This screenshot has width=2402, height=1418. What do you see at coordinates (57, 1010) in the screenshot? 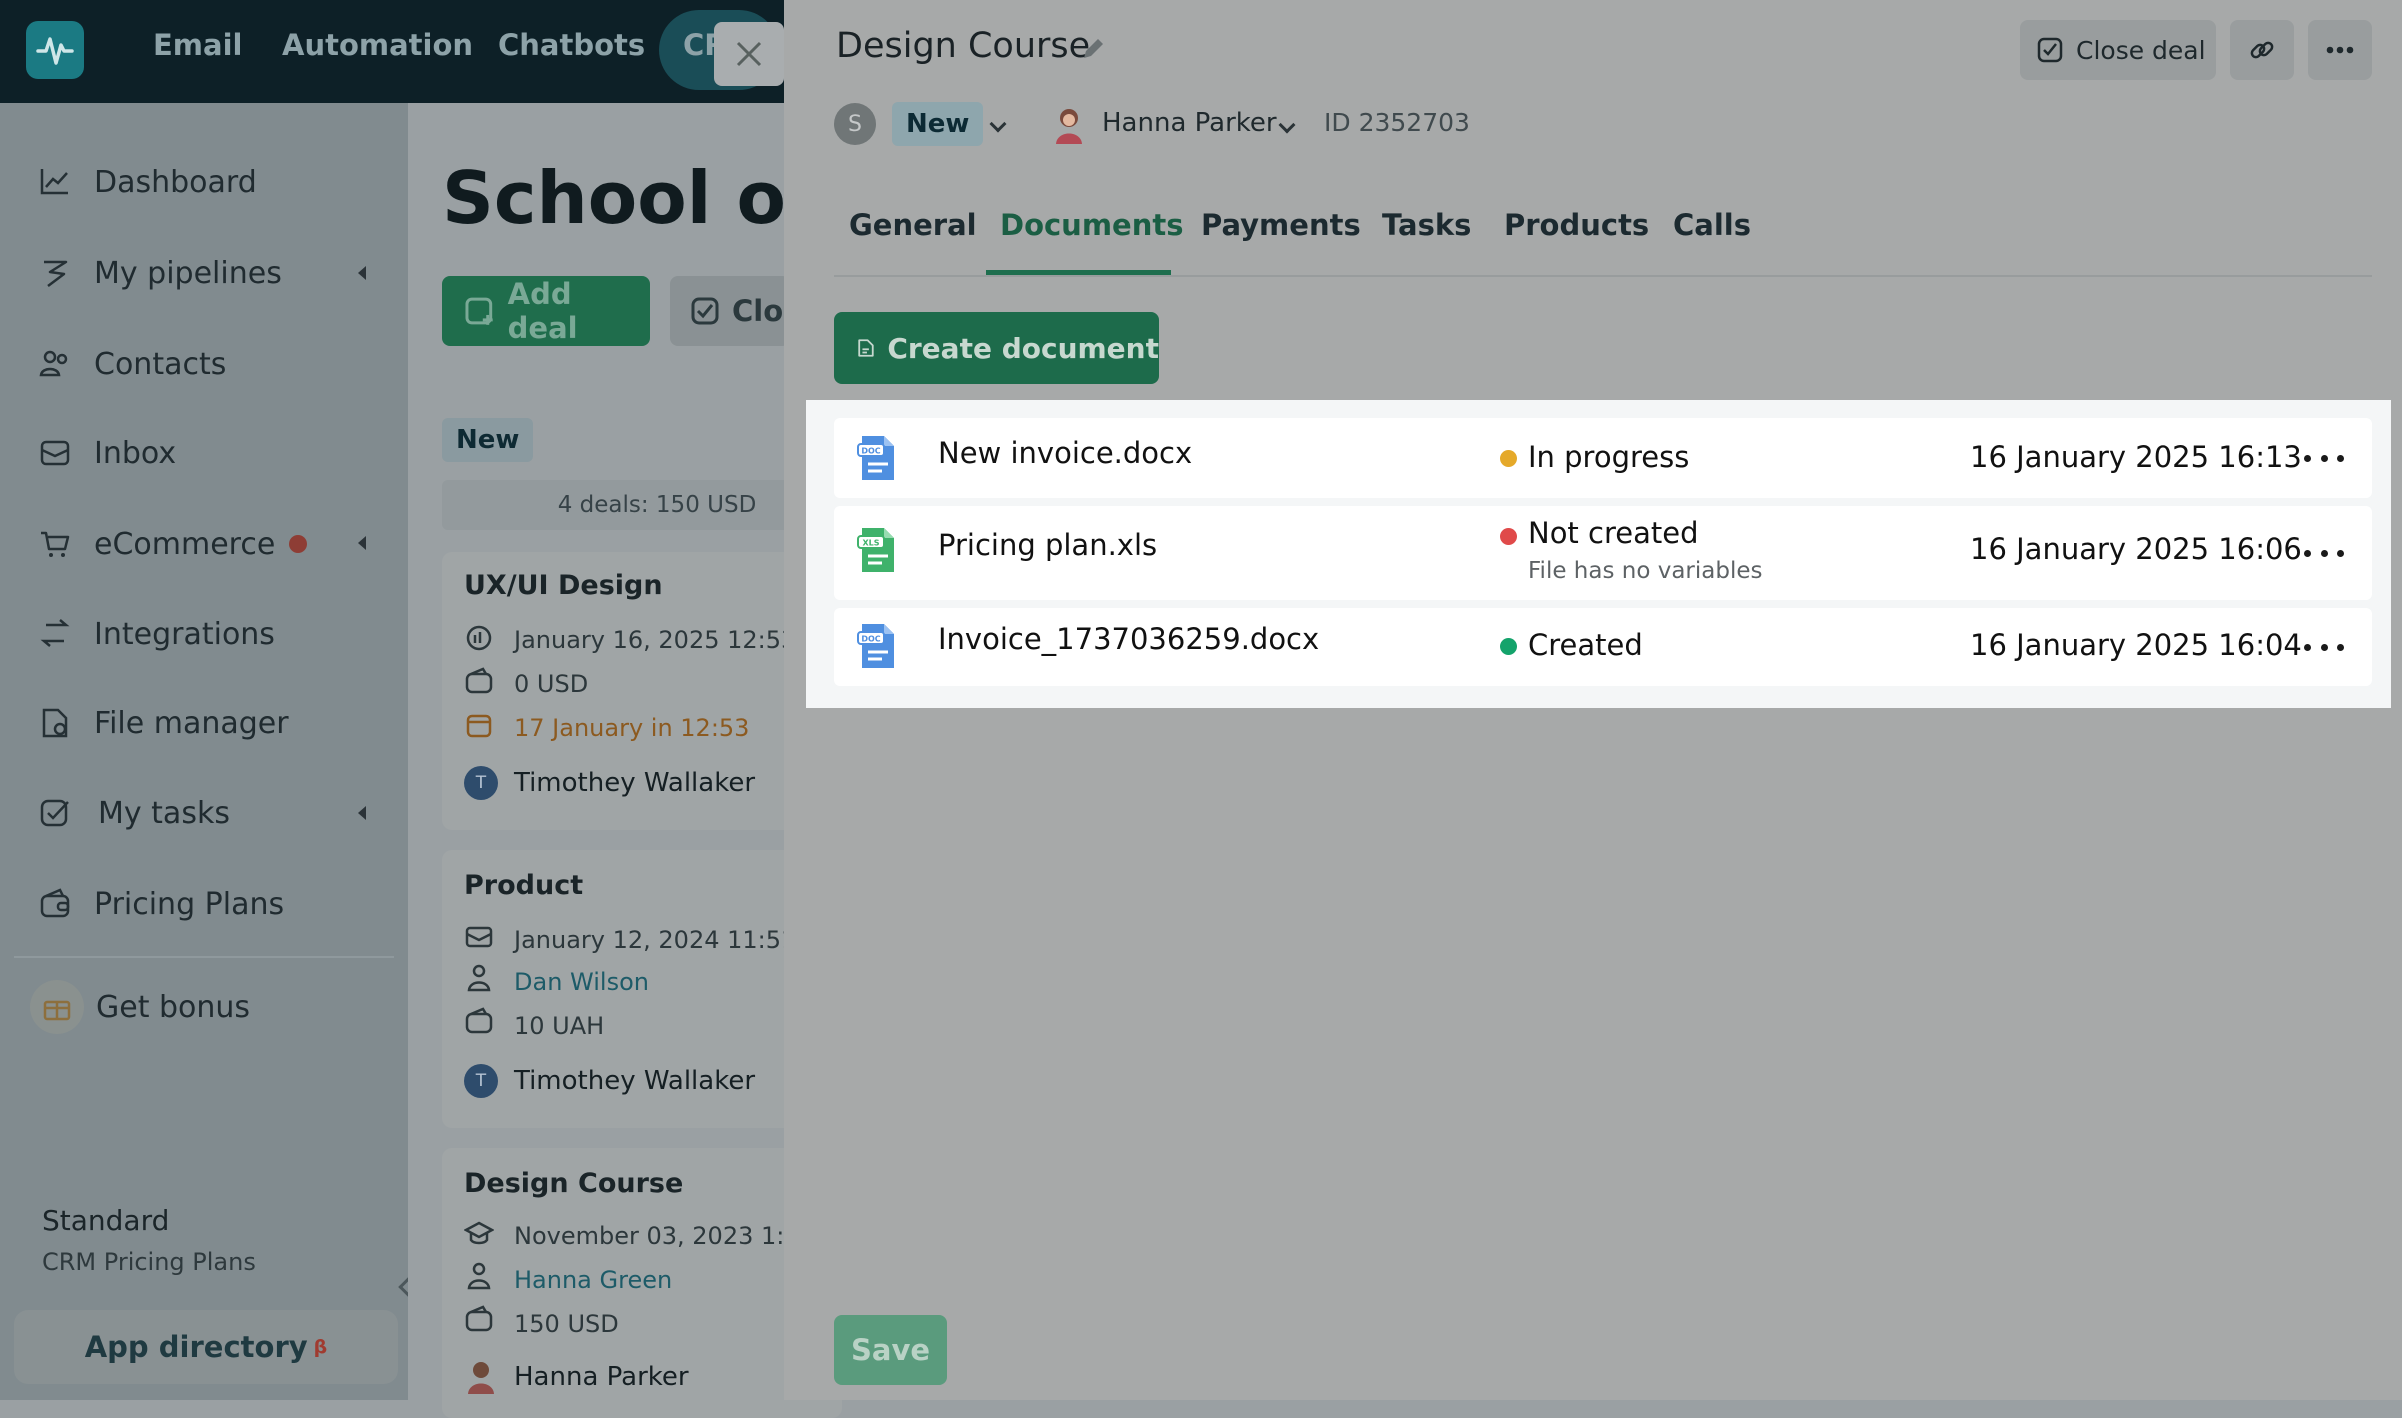
I see `gift-icon` at bounding box center [57, 1010].